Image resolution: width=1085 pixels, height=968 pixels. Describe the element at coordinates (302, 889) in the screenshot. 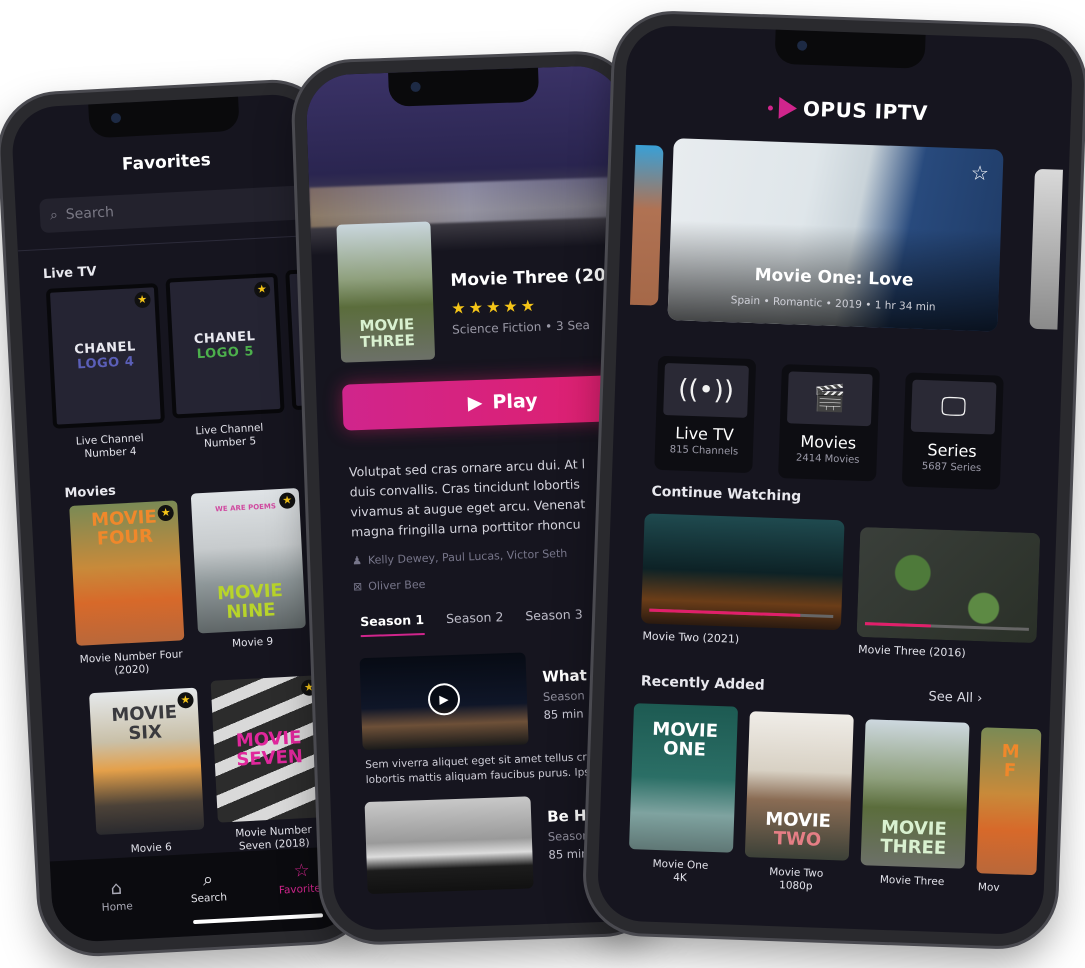

I see `tab-label: Favorites` at that location.